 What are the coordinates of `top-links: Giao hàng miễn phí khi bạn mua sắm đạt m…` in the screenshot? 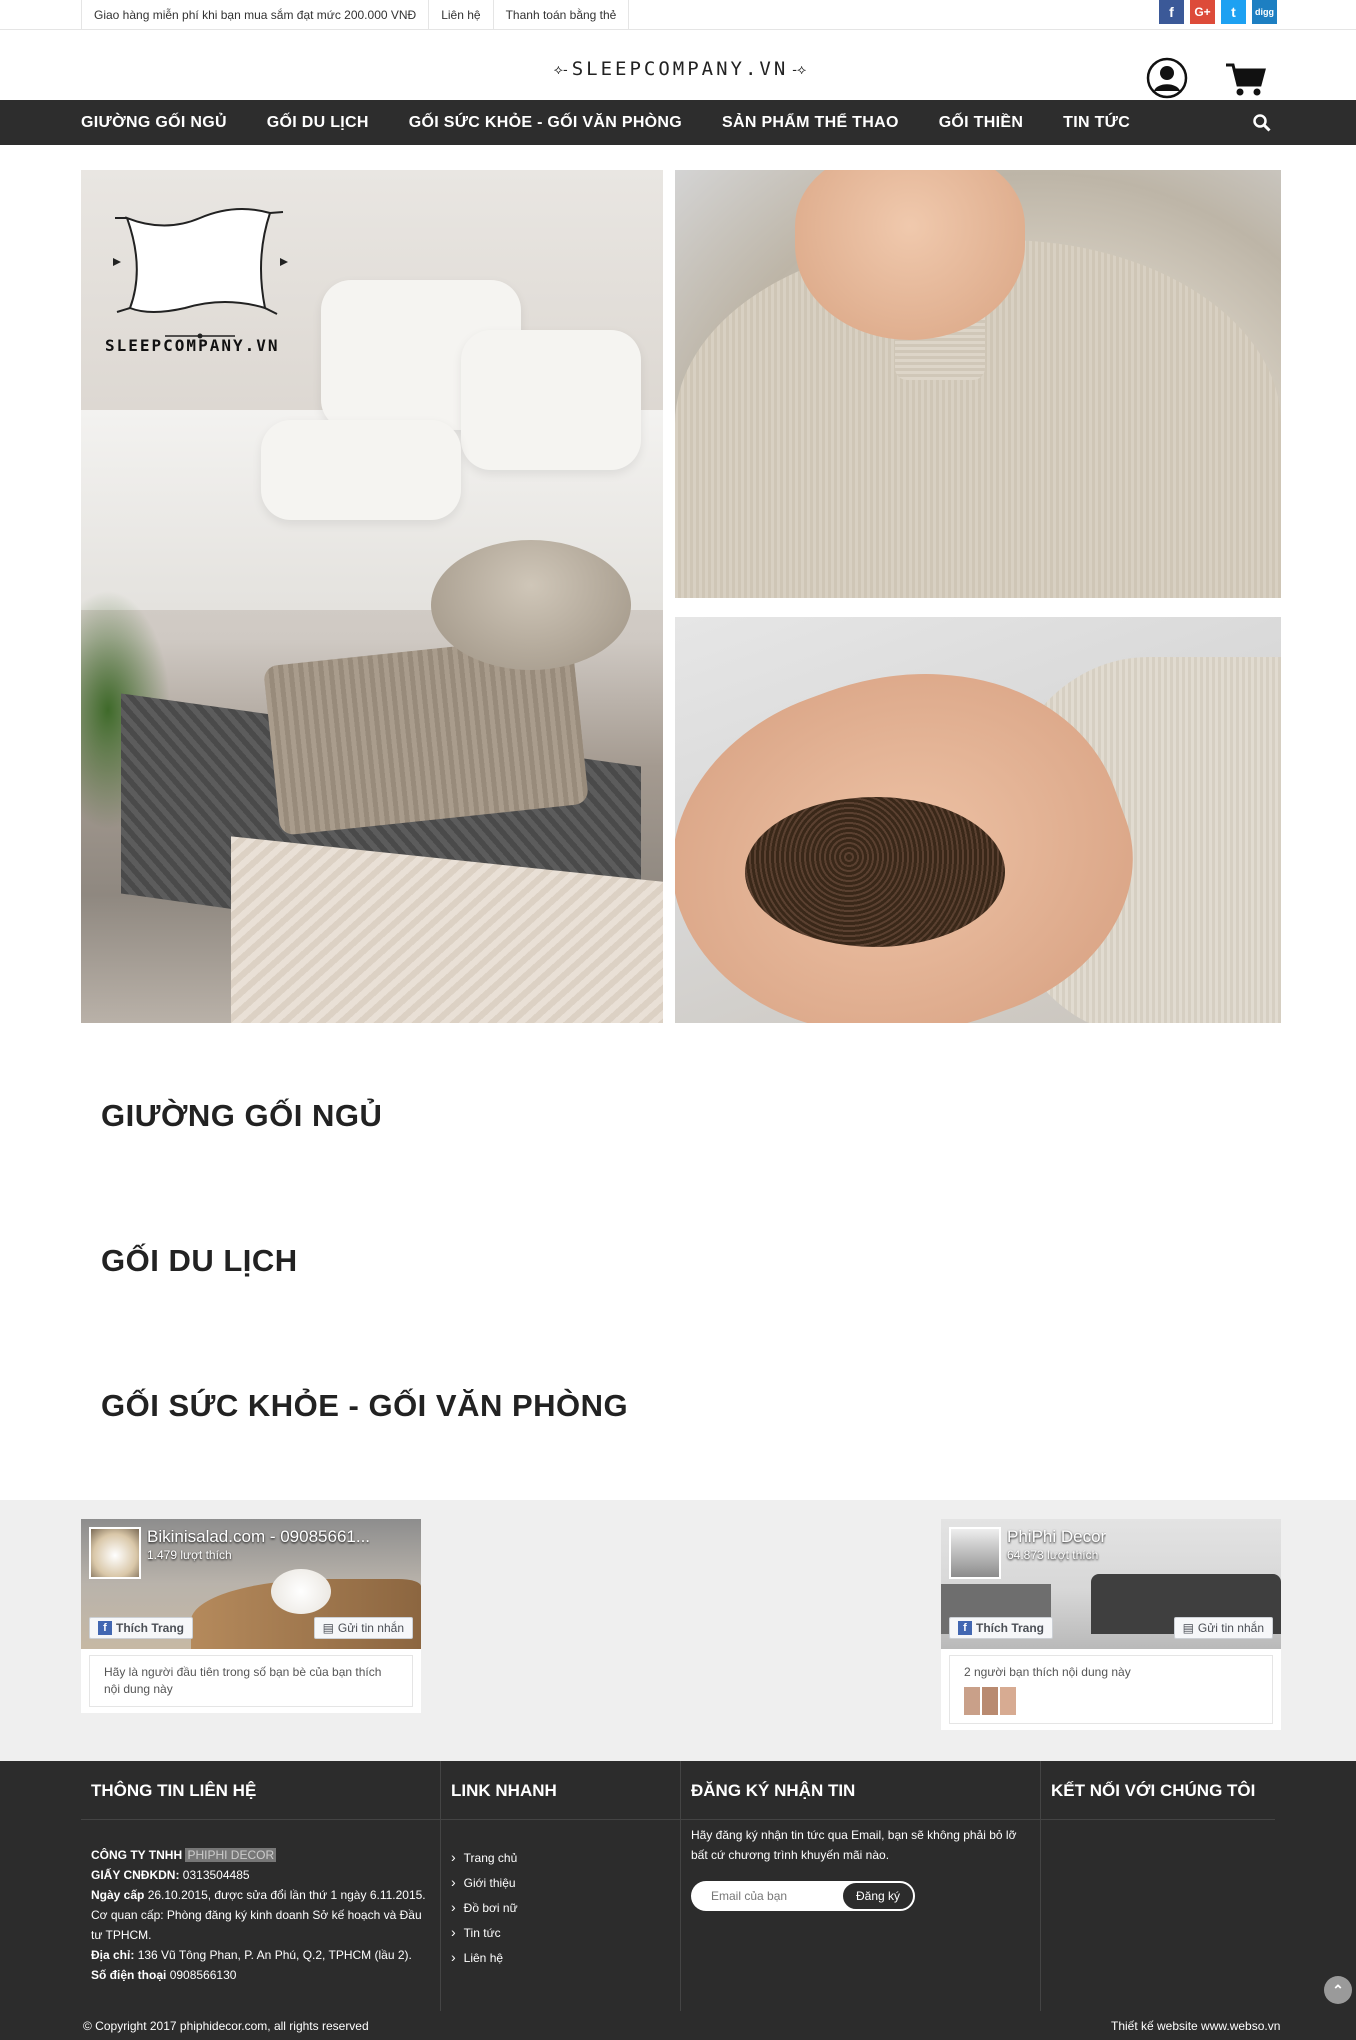 It's located at (355, 15).